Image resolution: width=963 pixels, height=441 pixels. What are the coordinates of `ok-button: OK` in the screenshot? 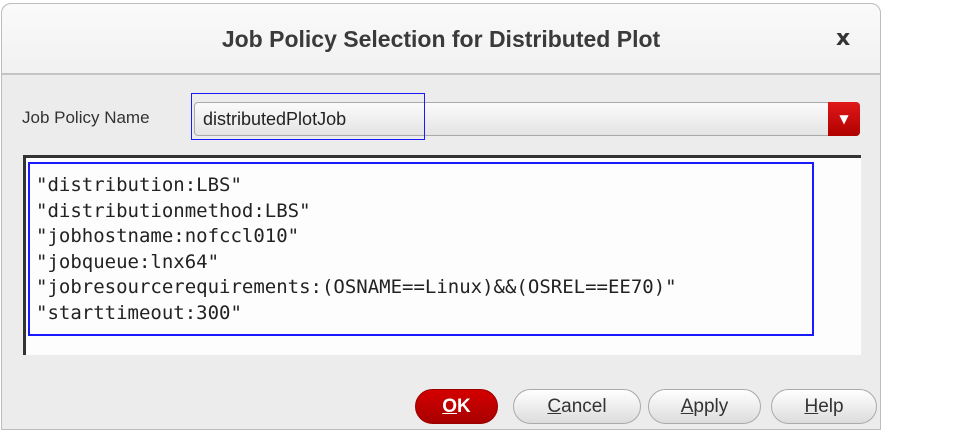 It's located at (456, 406).